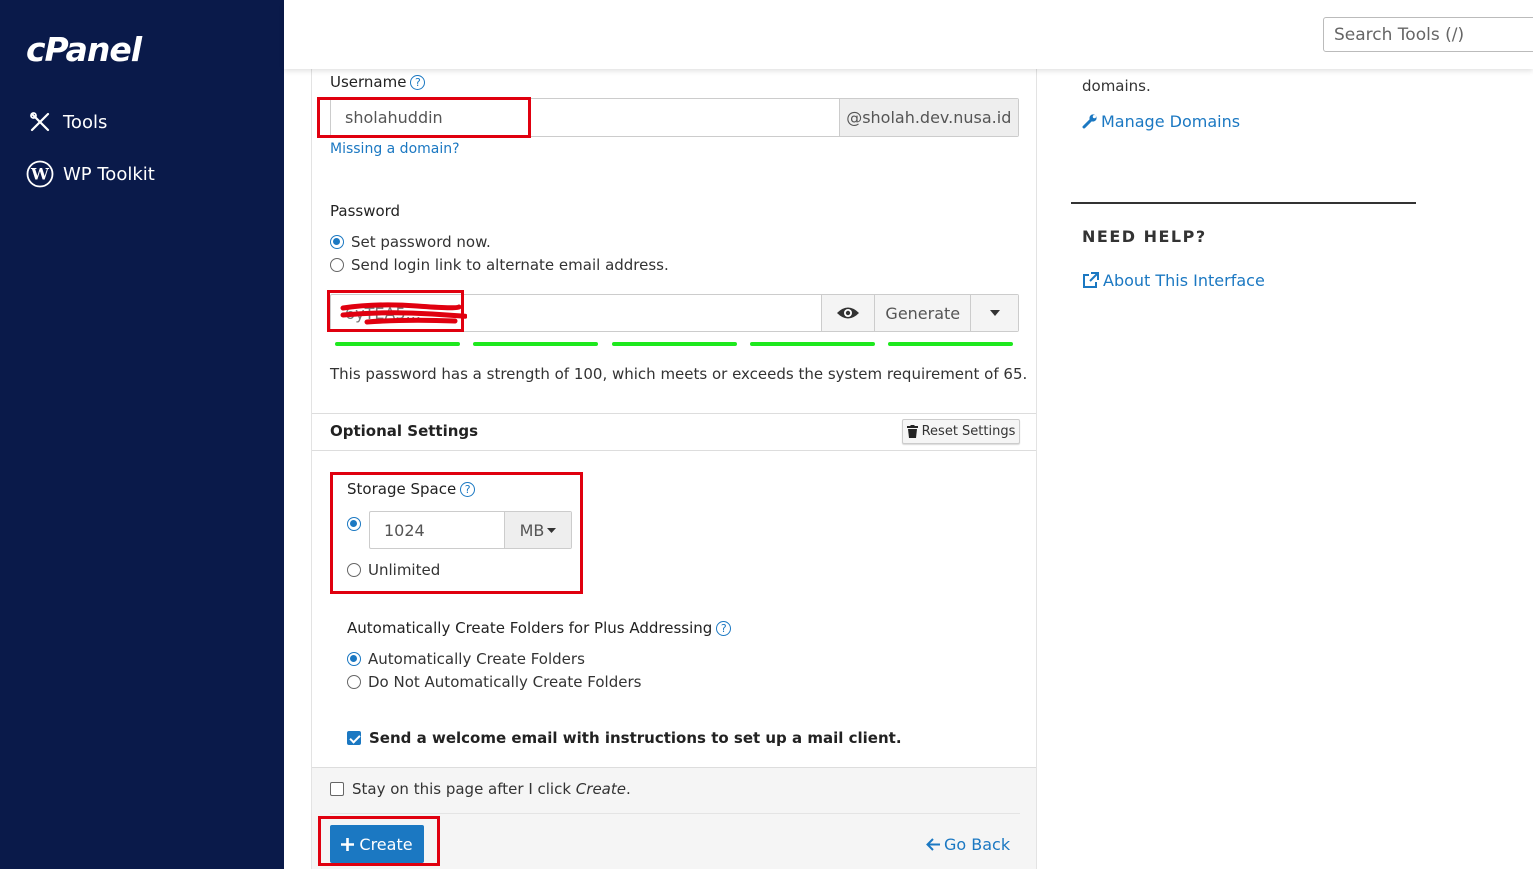 The image size is (1533, 869). What do you see at coordinates (404, 431) in the screenshot?
I see `optional-settings-title: Optional Settings` at bounding box center [404, 431].